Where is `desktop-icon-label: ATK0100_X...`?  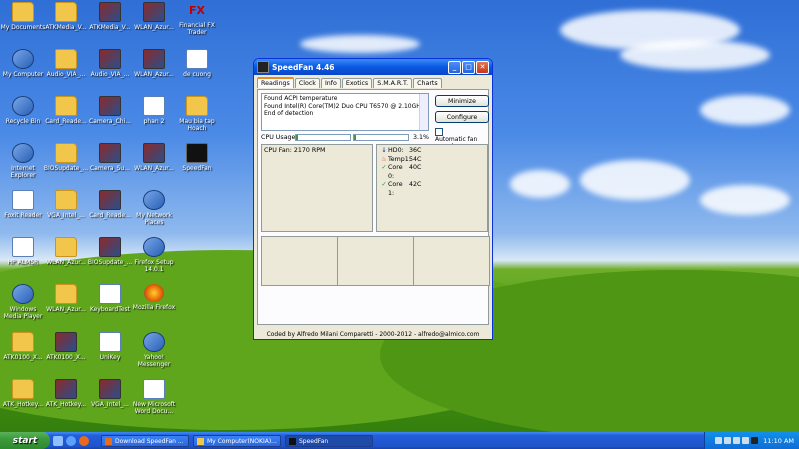 desktop-icon-label: ATK0100_X... is located at coordinates (66, 357).